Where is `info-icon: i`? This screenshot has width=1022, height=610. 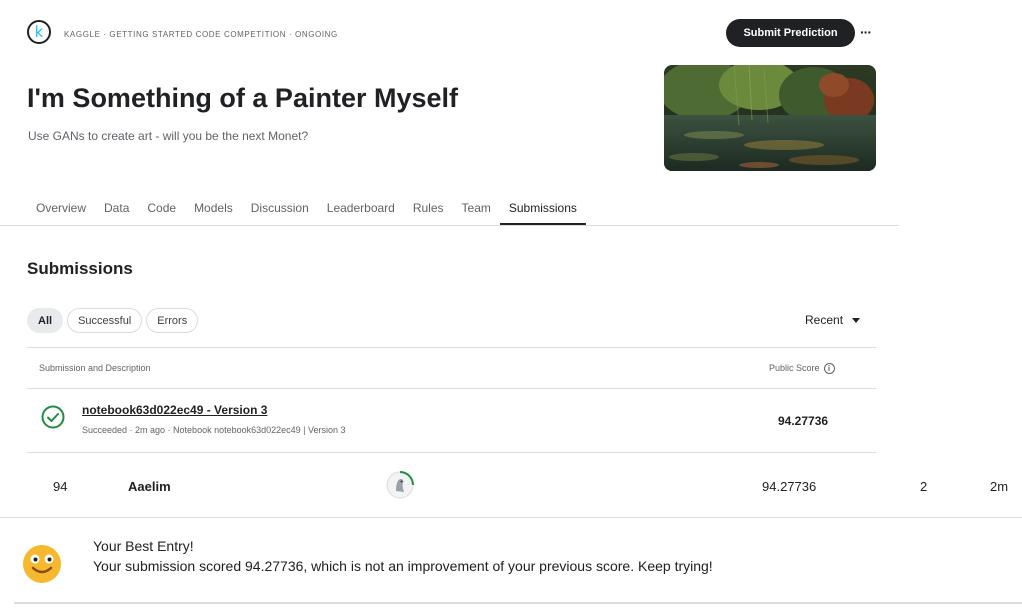 info-icon: i is located at coordinates (829, 369).